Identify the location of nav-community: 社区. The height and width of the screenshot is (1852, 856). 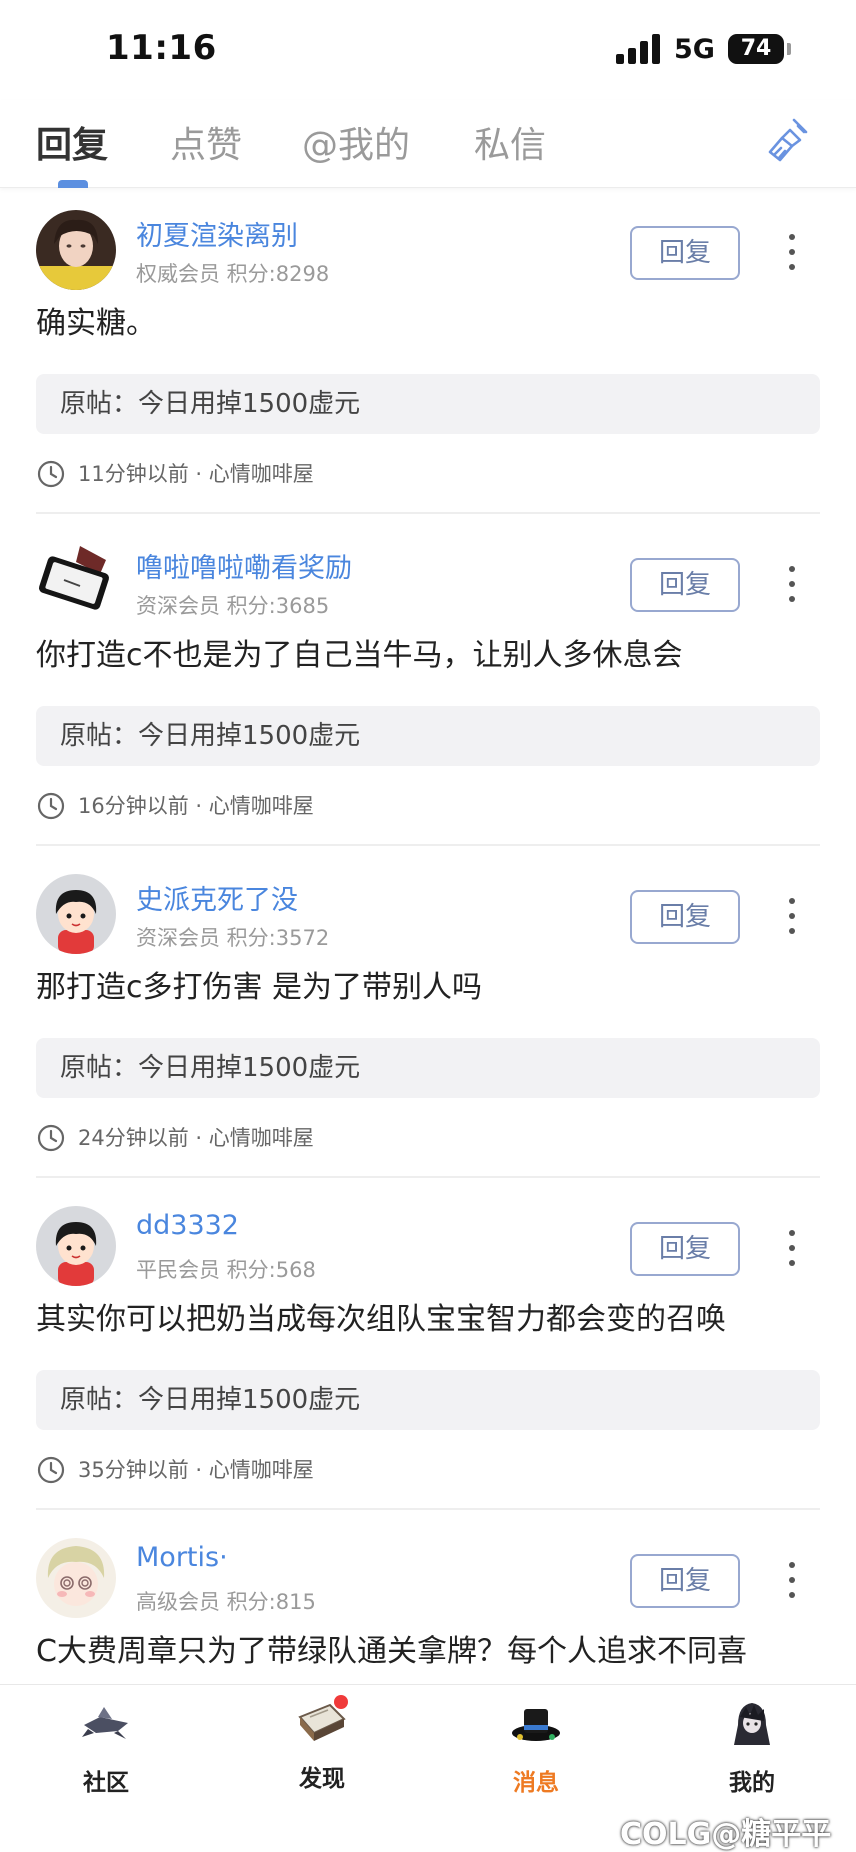
(106, 1746).